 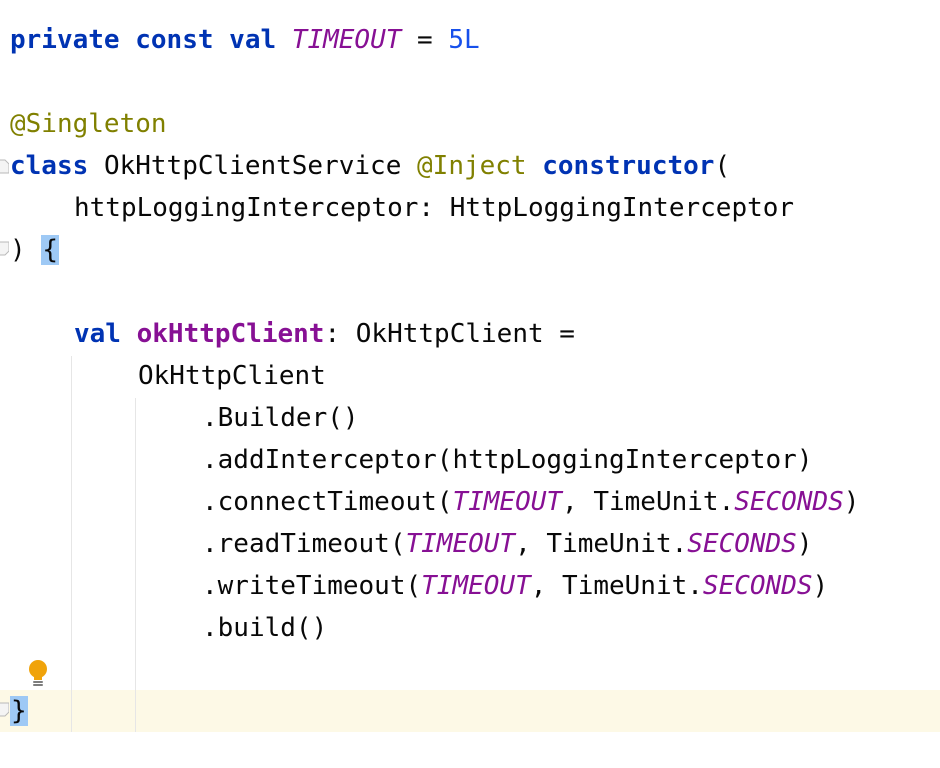 I want to click on annotation-inject: @Inject, so click(x=472, y=166).